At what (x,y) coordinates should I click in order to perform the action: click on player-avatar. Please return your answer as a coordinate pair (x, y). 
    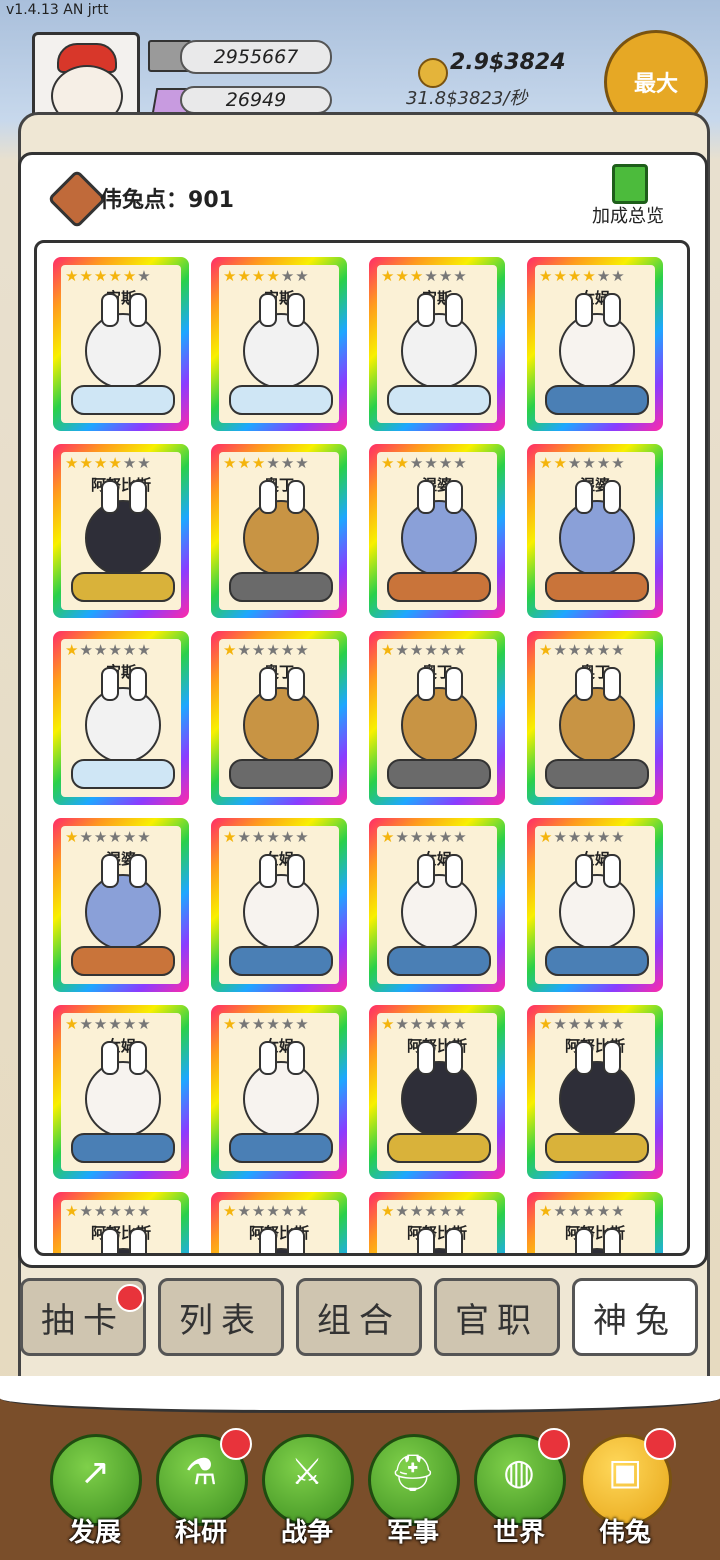
    Looking at the image, I should click on (86, 78).